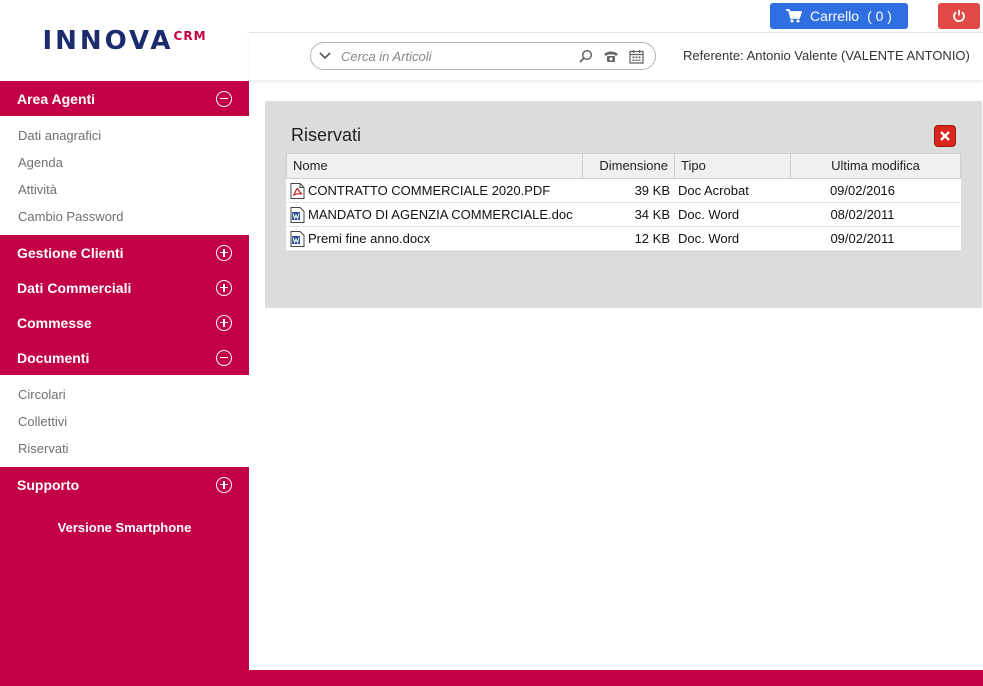  I want to click on column-header-nome: Nome, so click(435, 166).